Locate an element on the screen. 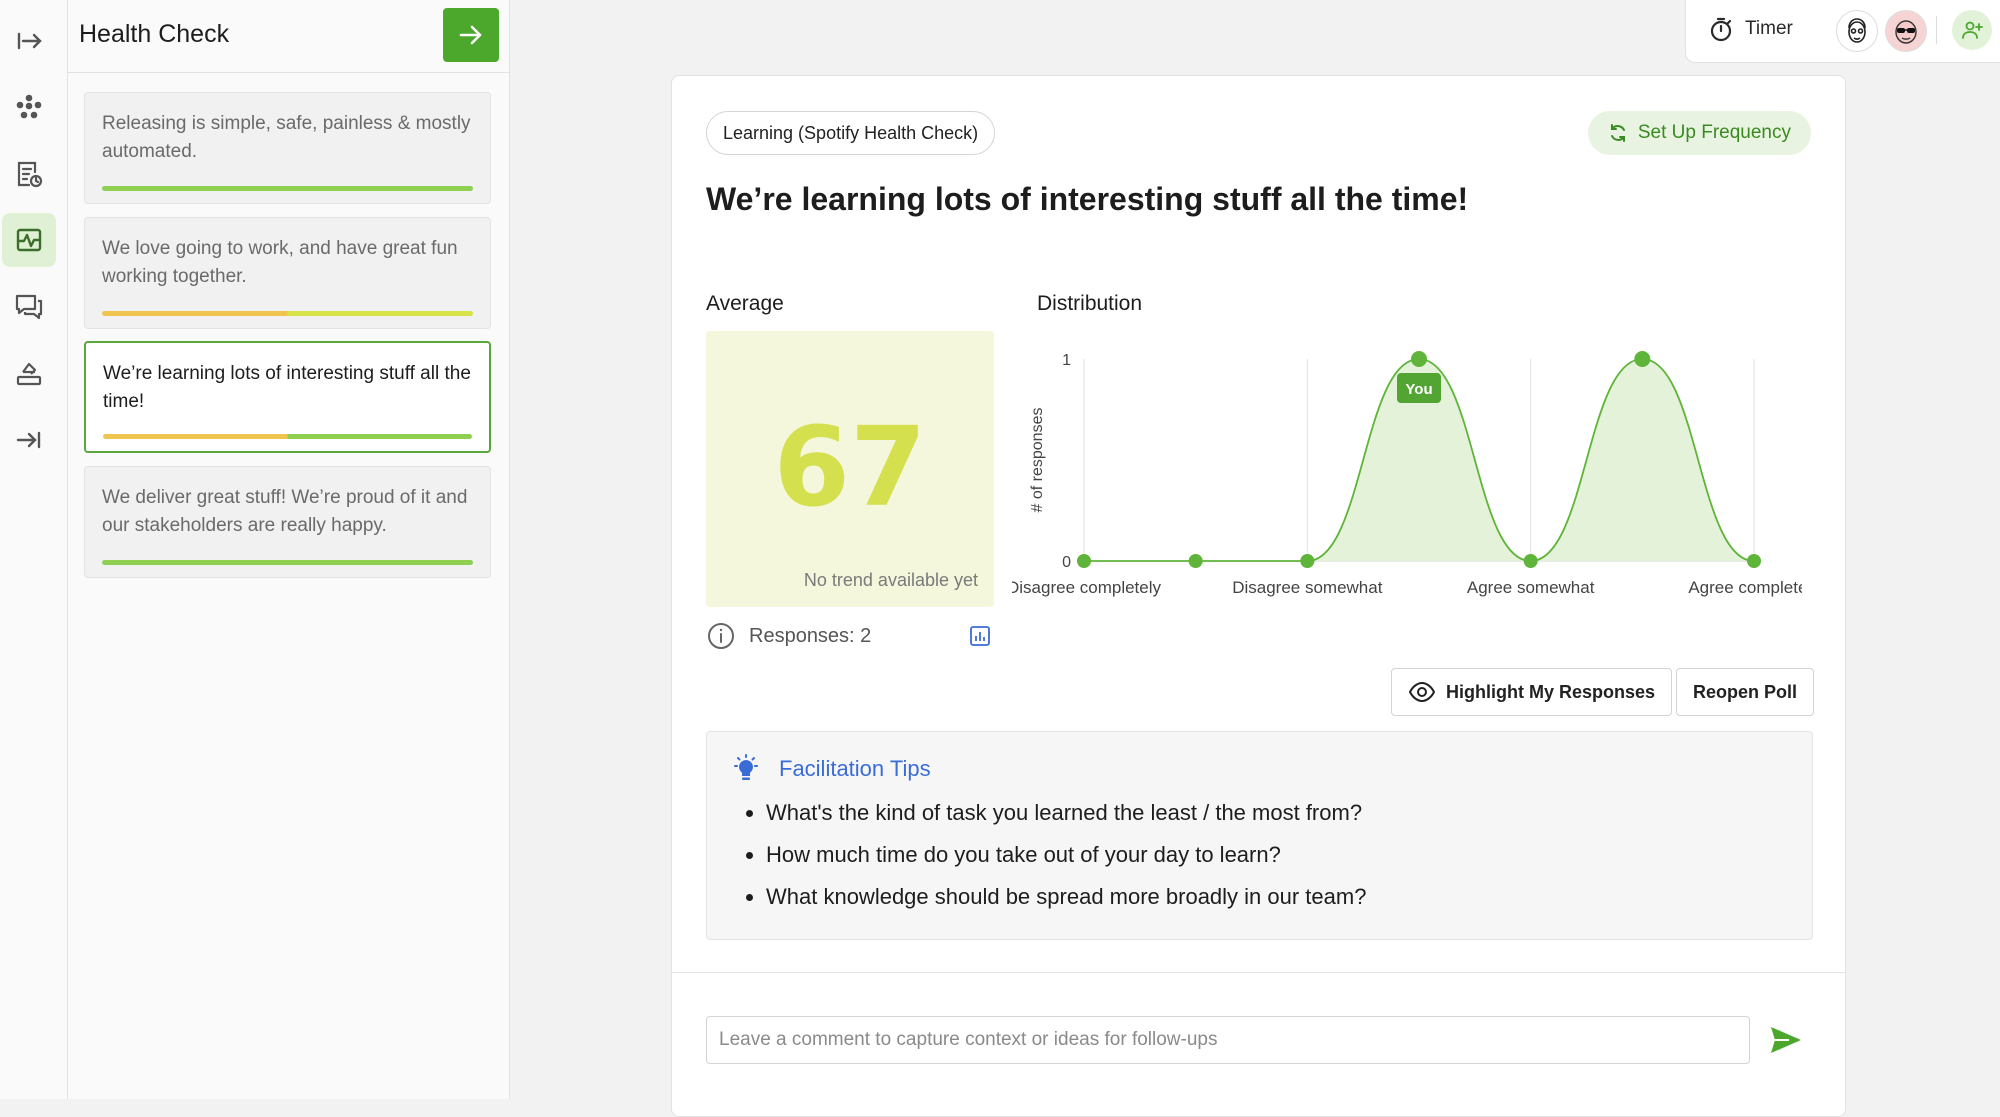  responses-count: Responses: 2 is located at coordinates (788, 636).